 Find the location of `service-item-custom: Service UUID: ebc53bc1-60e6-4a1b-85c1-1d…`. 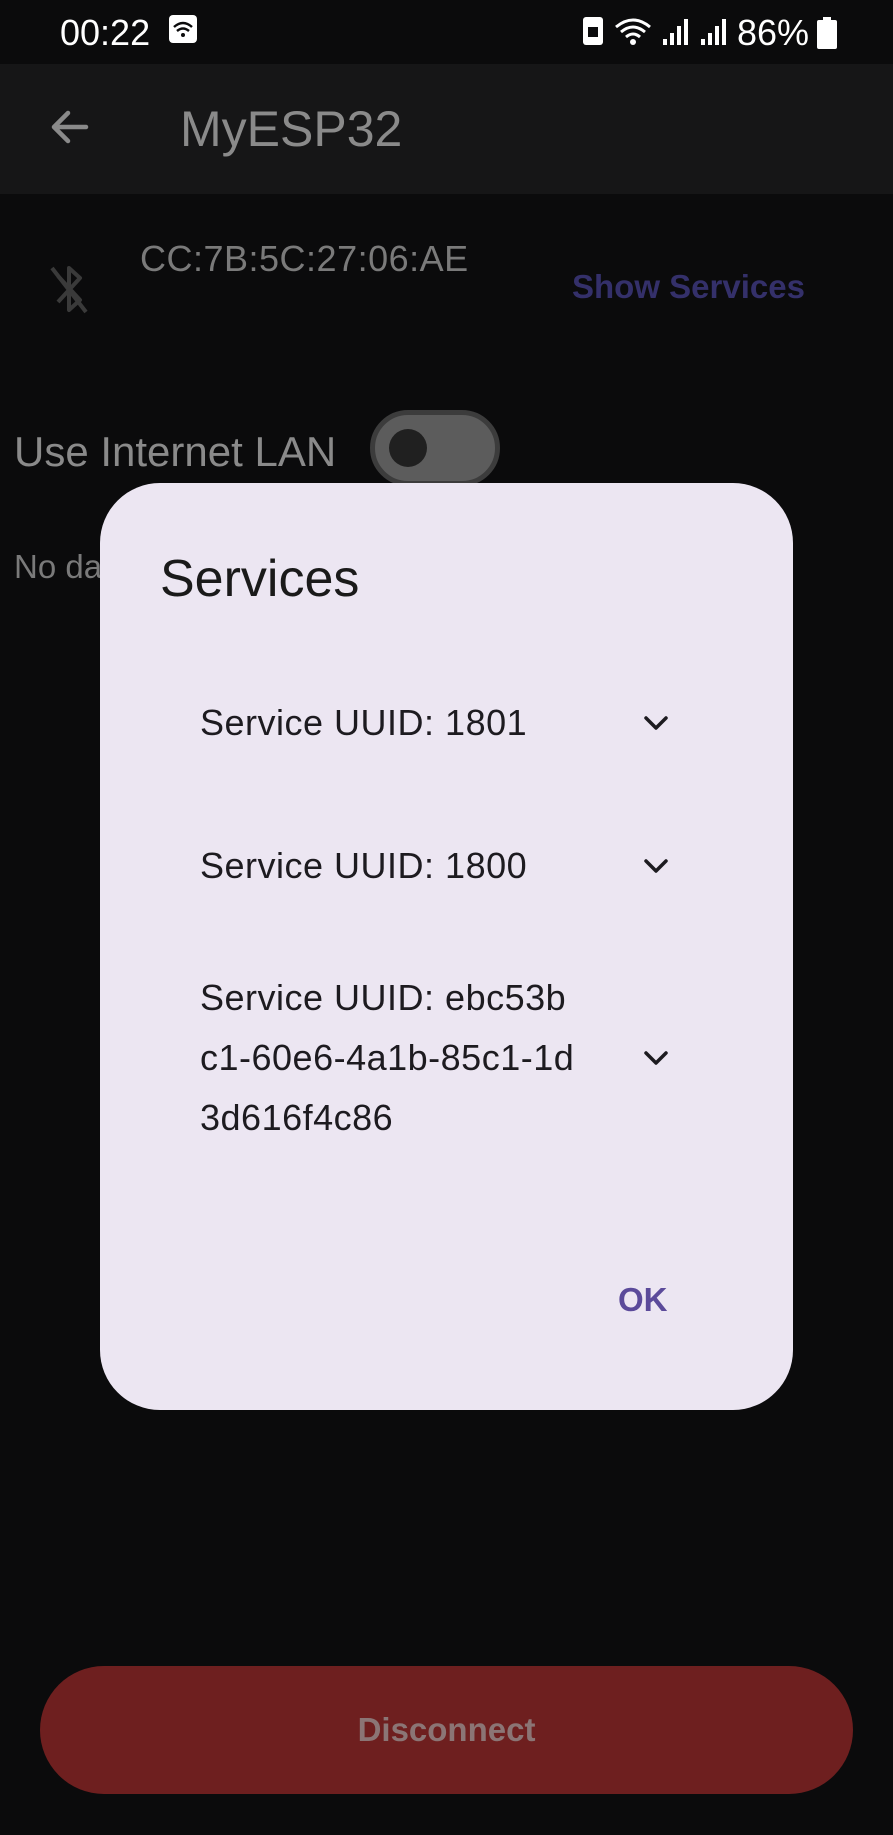

service-item-custom: Service UUID: ebc53bc1-60e6-4a1b-85c1-1d… is located at coordinates (460, 1058).